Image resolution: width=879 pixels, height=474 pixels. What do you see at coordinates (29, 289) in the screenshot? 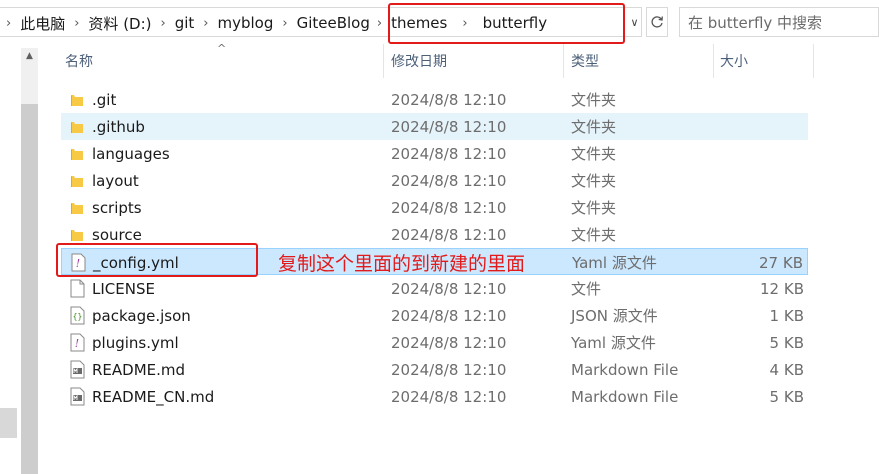
I see `scrollbar-thumb` at bounding box center [29, 289].